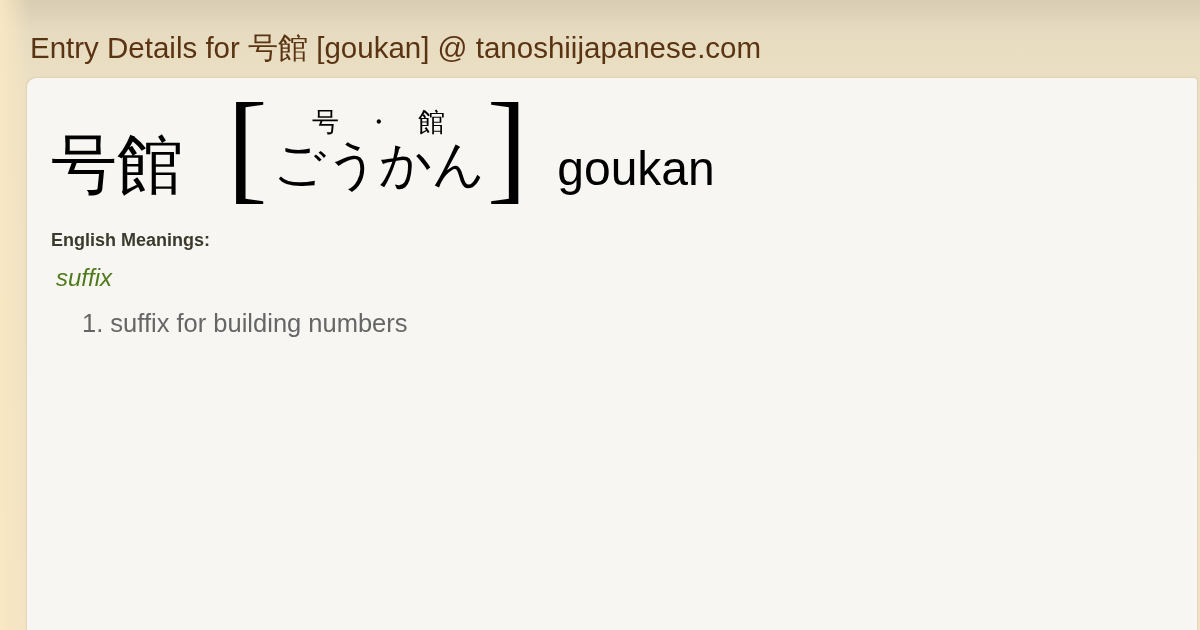 The width and height of the screenshot is (1200, 630). Describe the element at coordinates (84, 278) in the screenshot. I see `part-of-speech: suffix` at that location.